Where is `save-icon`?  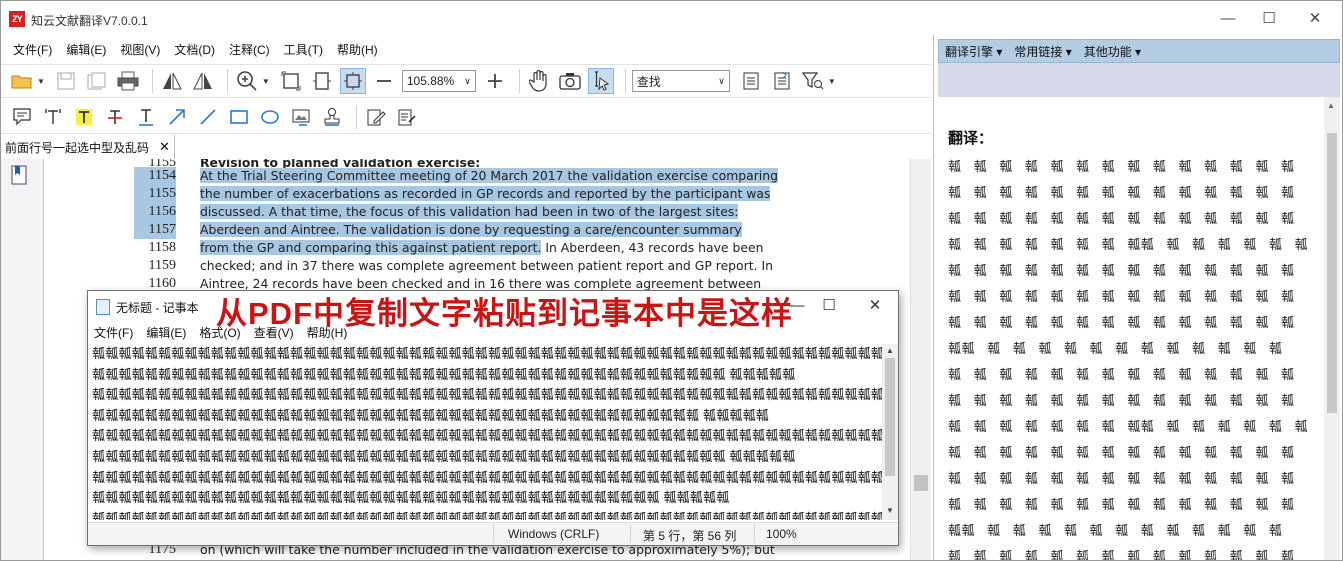
save-icon is located at coordinates (66, 81).